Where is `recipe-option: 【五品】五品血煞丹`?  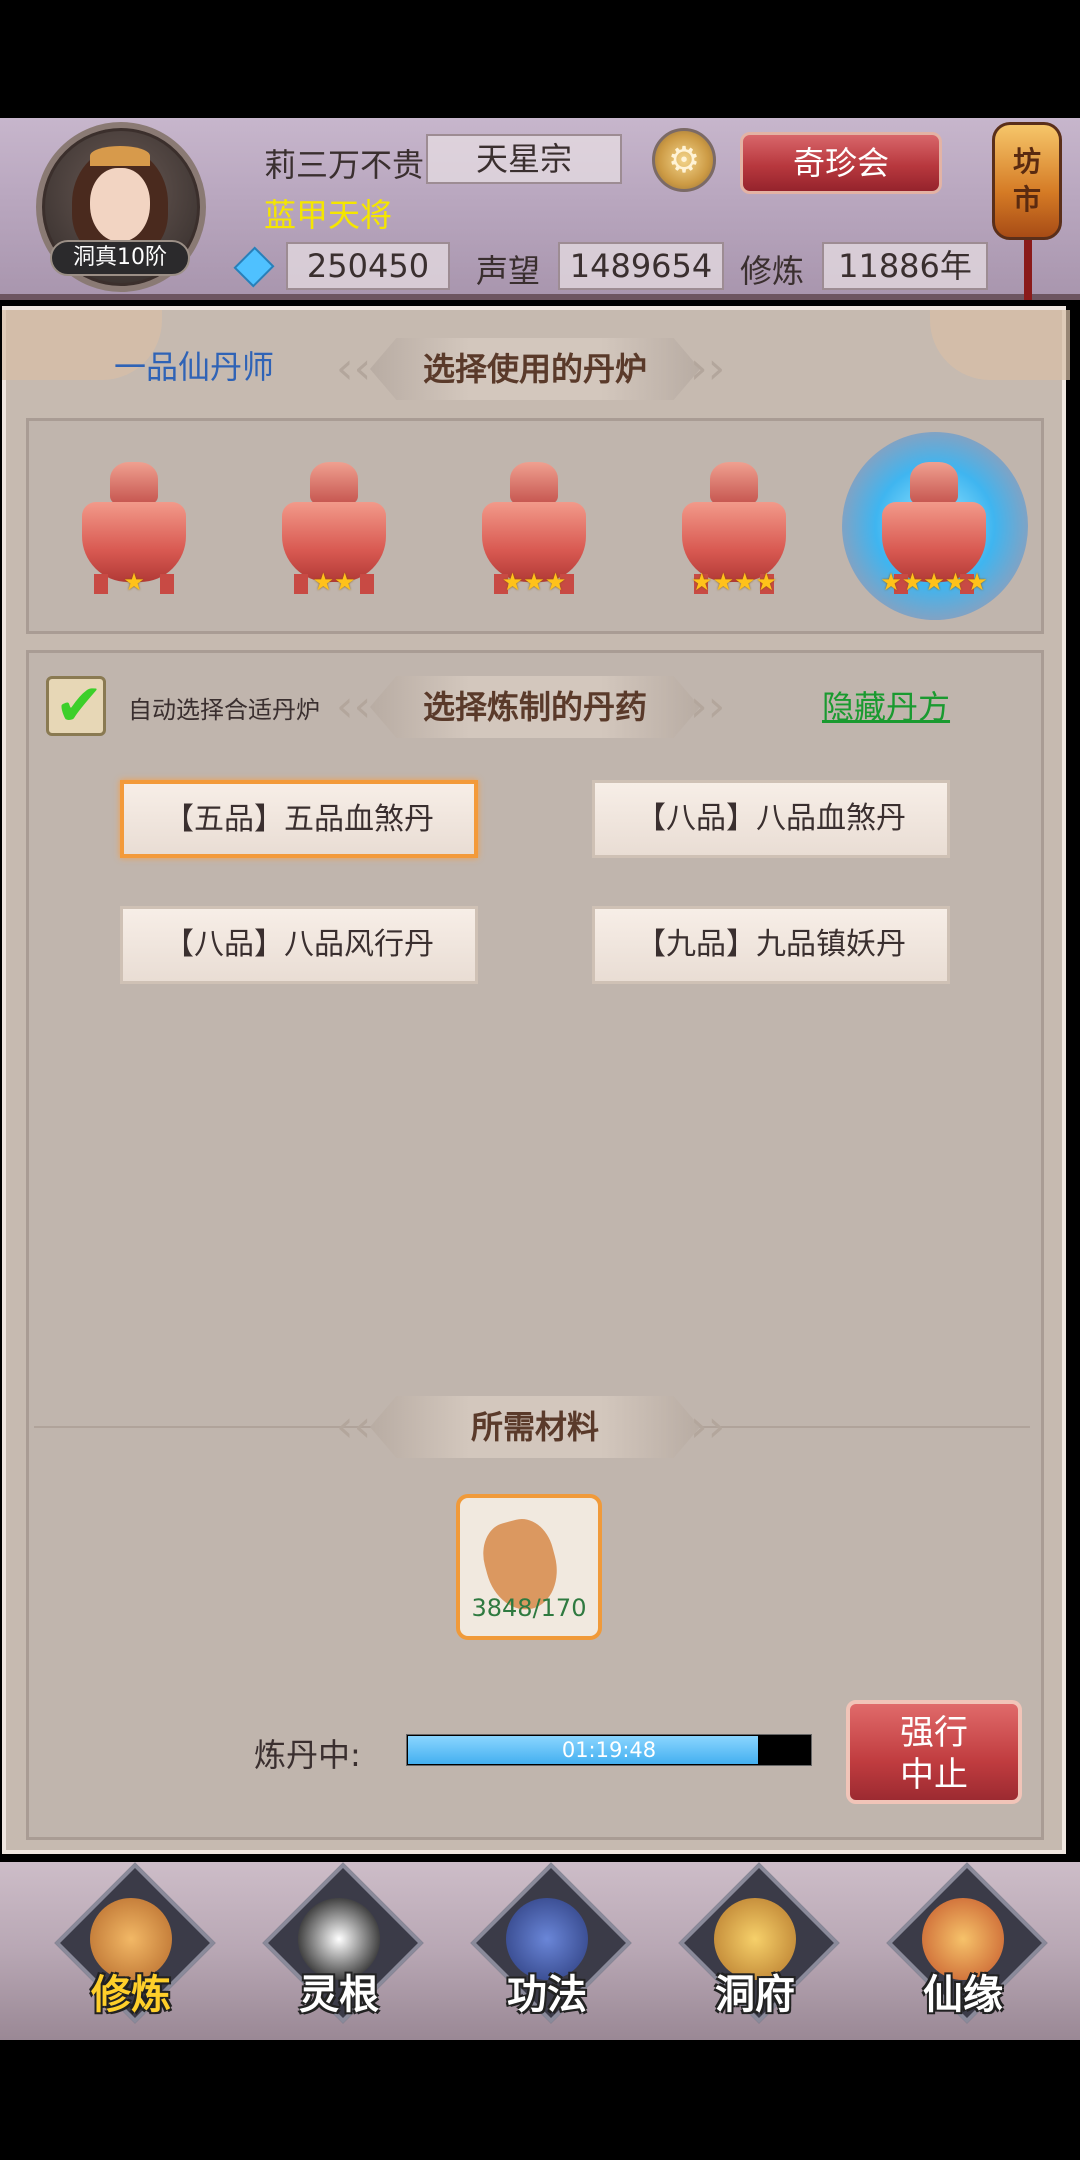 recipe-option: 【五品】五品血煞丹 is located at coordinates (299, 819).